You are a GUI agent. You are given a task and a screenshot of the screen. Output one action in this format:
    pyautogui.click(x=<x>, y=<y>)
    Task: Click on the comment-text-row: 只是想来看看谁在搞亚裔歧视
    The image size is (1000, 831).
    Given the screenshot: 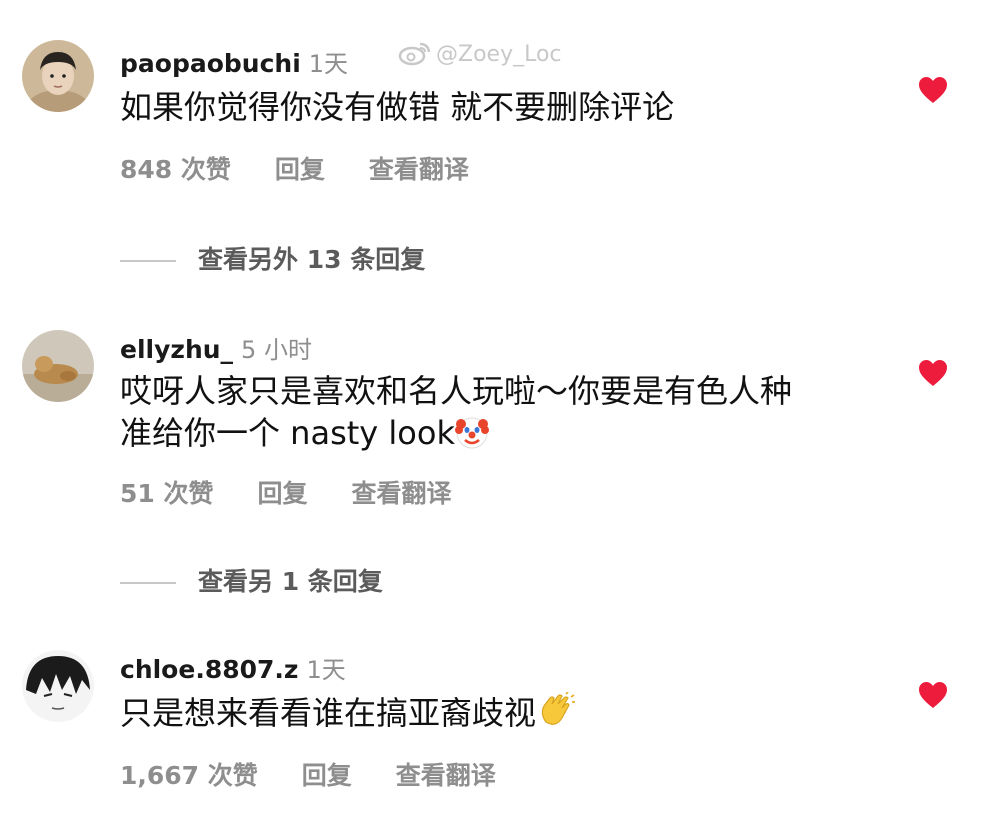 What is the action you would take?
    pyautogui.click(x=348, y=715)
    